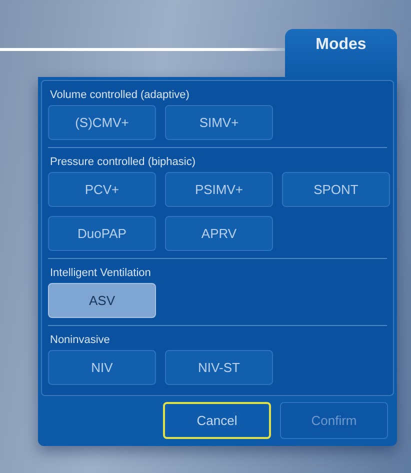  Describe the element at coordinates (219, 122) in the screenshot. I see `mode-button: SIMV+` at that location.